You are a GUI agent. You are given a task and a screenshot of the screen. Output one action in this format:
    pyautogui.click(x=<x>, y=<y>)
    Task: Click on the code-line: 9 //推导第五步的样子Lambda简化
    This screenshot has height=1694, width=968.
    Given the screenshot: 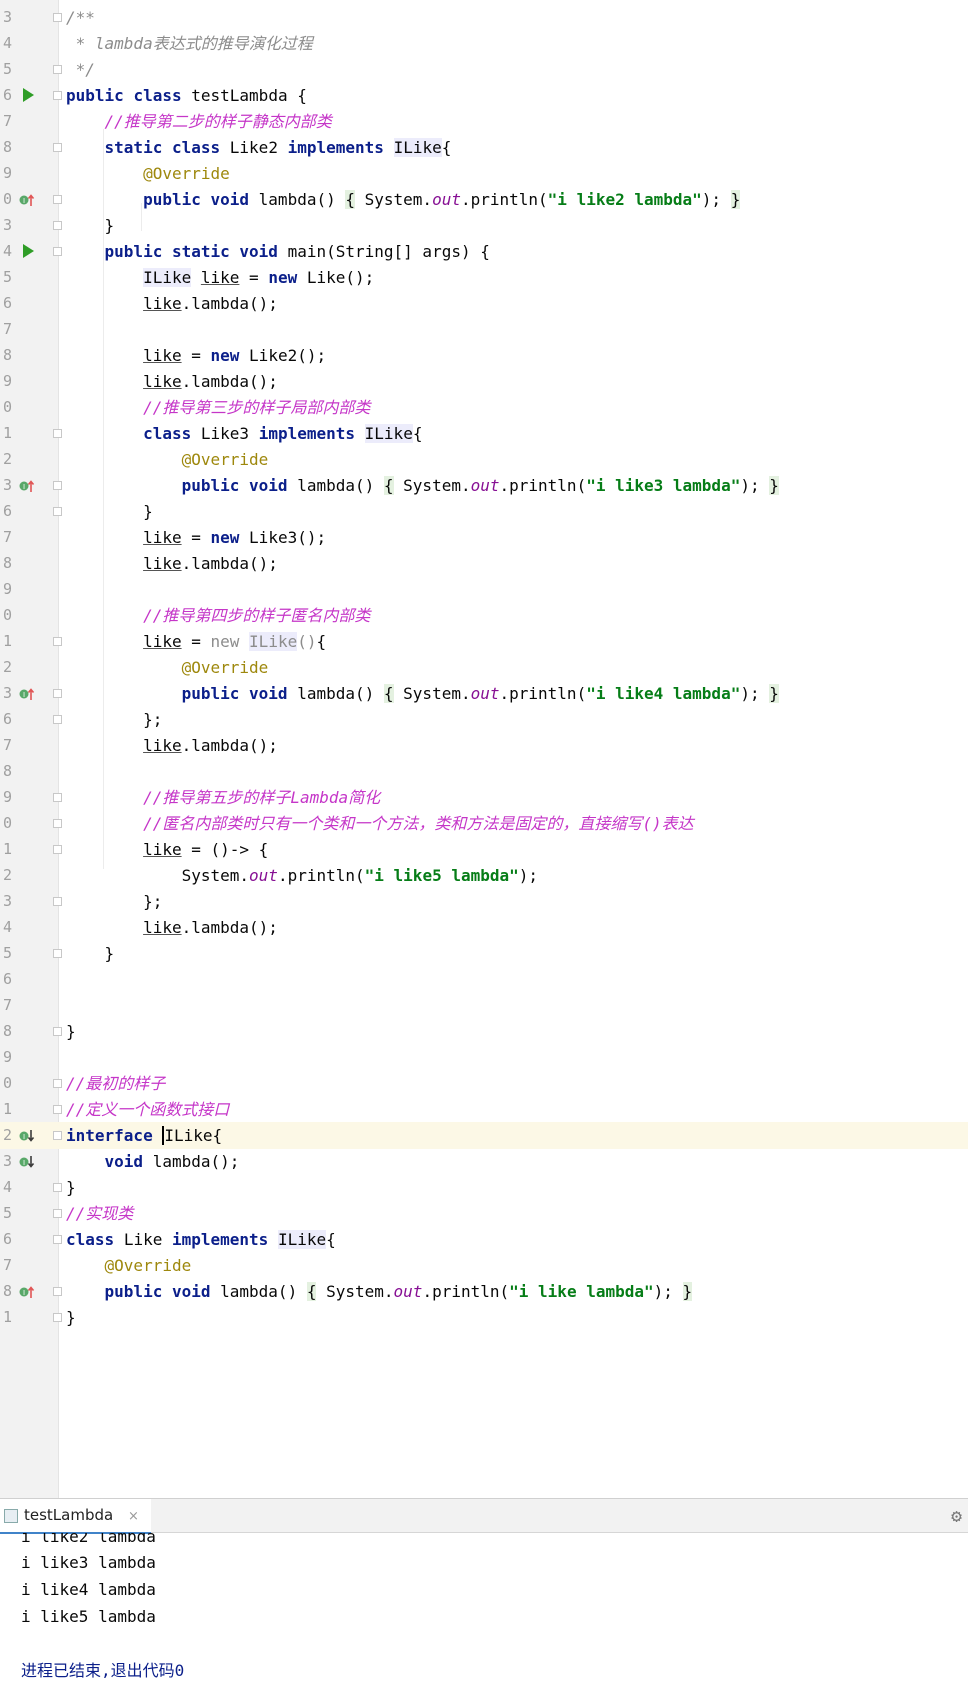 What is the action you would take?
    pyautogui.click(x=484, y=797)
    